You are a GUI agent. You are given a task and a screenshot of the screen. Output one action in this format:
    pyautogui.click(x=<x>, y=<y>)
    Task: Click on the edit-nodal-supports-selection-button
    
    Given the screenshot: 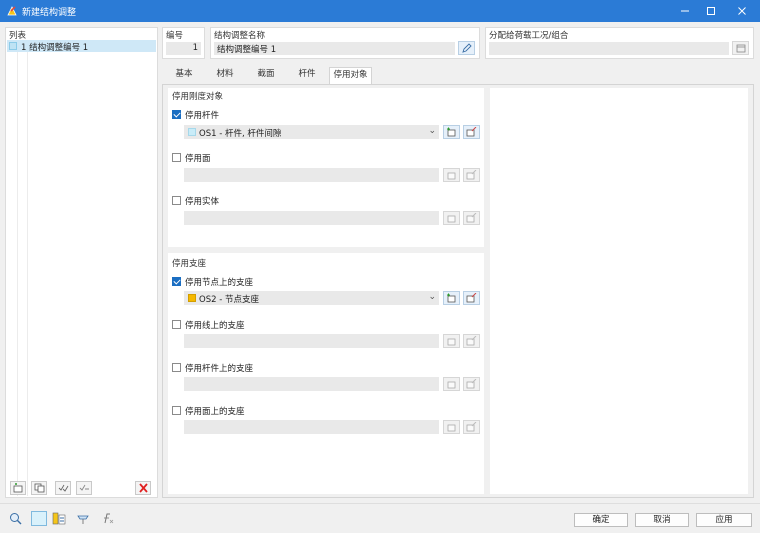 What is the action you would take?
    pyautogui.click(x=471, y=298)
    